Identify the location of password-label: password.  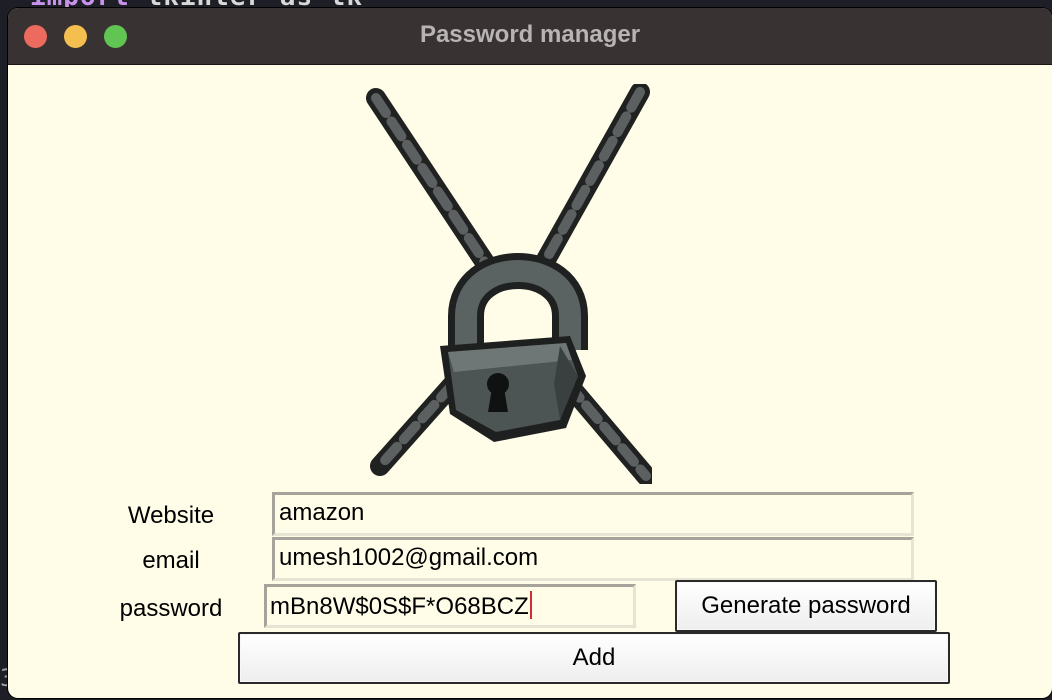
(171, 608).